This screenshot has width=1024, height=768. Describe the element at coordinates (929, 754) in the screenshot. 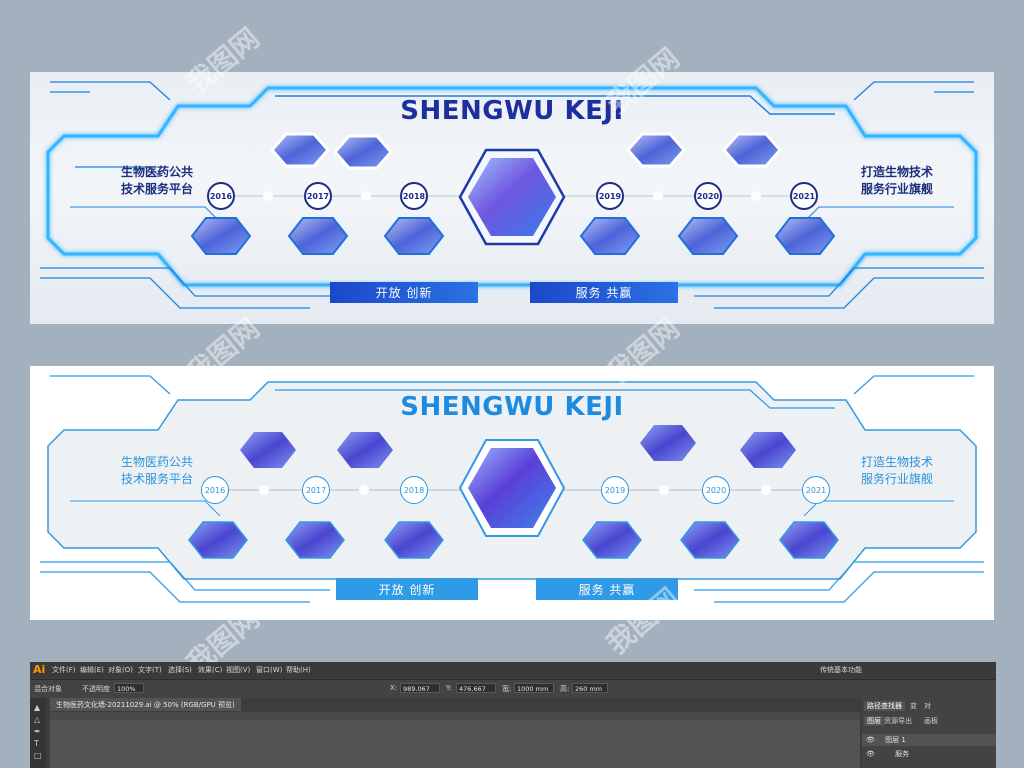

I see `layer-row: 👁 服务` at that location.